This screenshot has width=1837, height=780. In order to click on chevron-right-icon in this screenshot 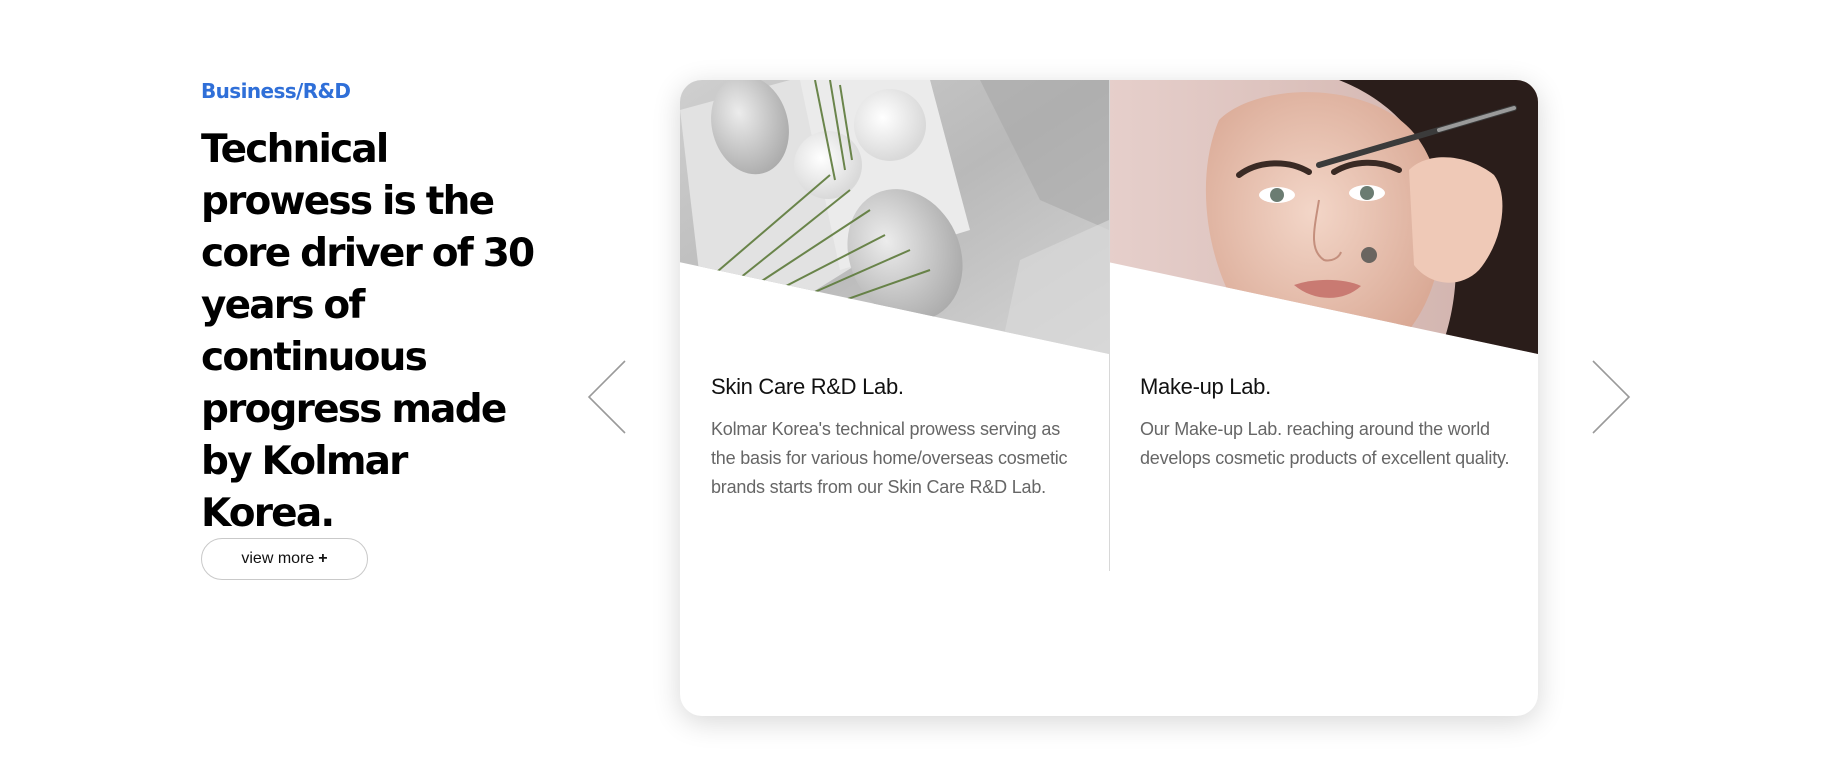, I will do `click(1611, 397)`.